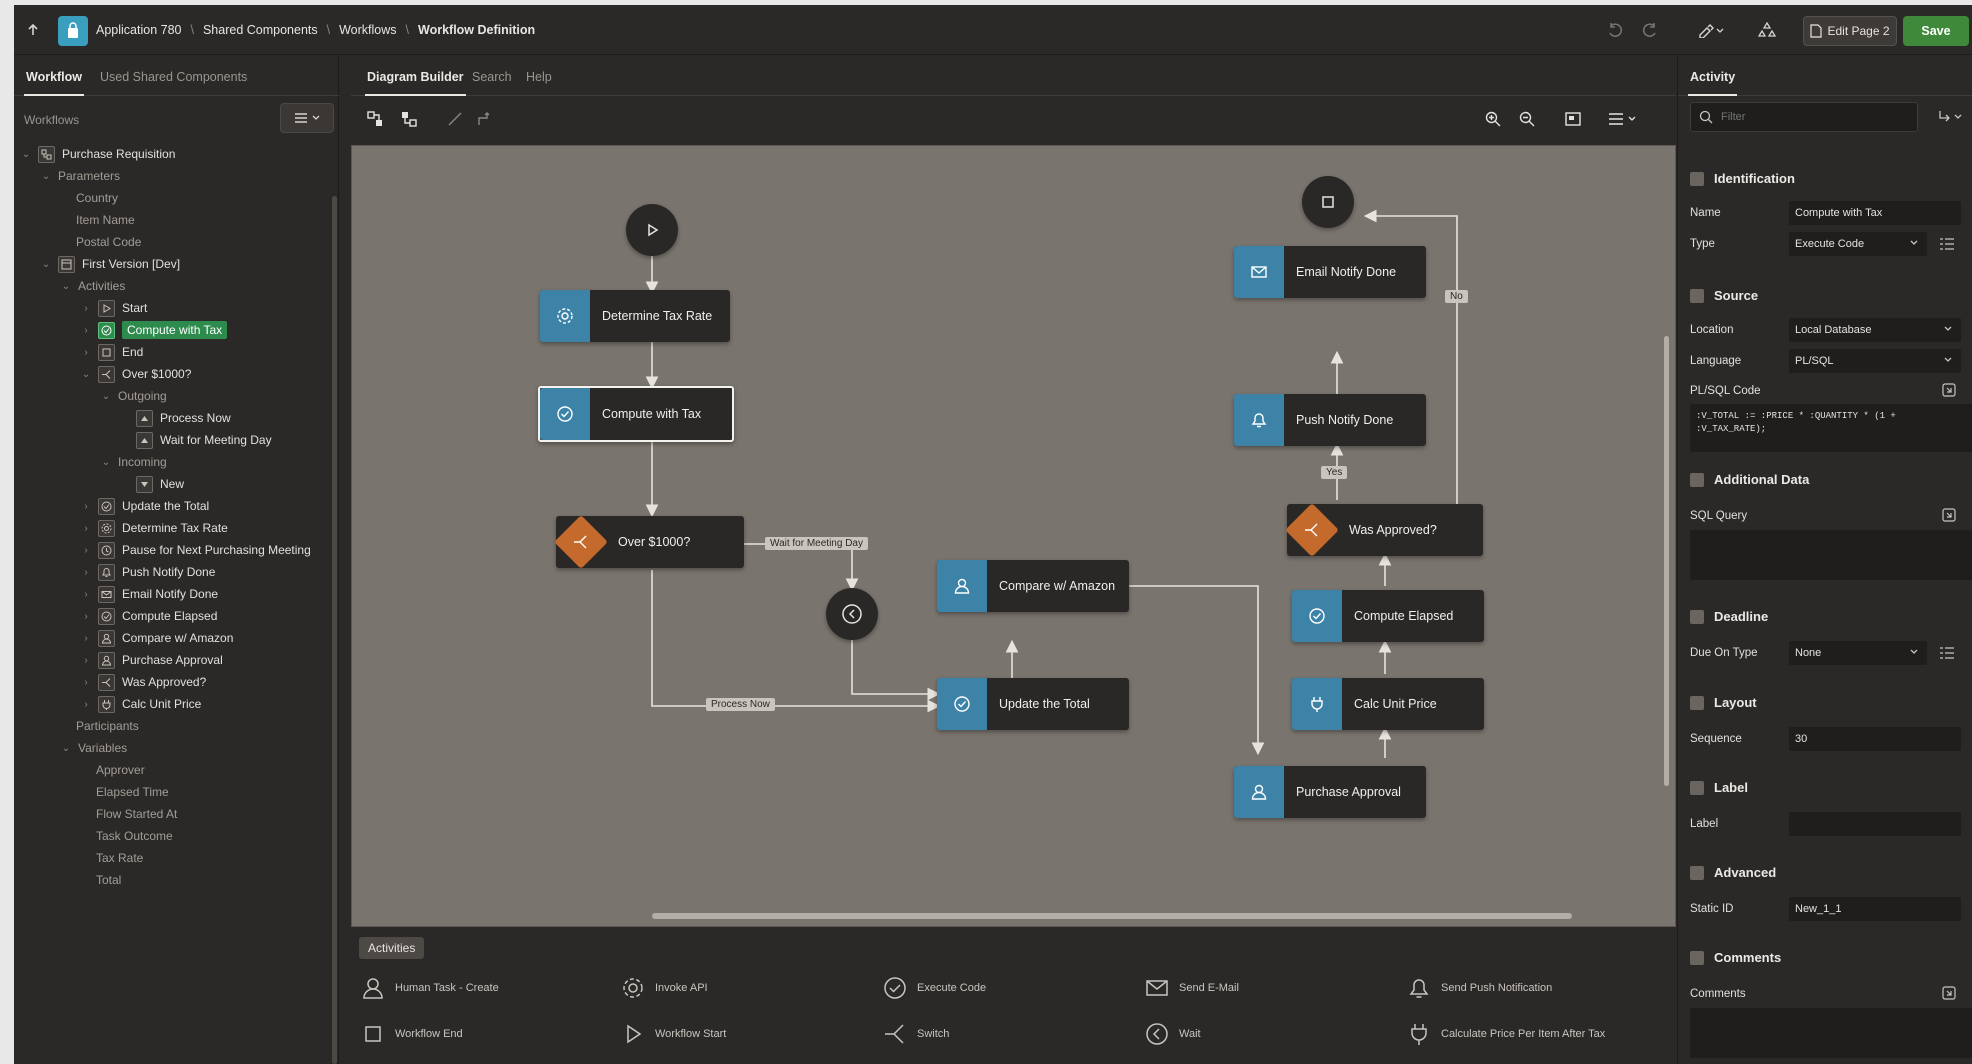  I want to click on palette-item-wait: Wait, so click(1173, 1034).